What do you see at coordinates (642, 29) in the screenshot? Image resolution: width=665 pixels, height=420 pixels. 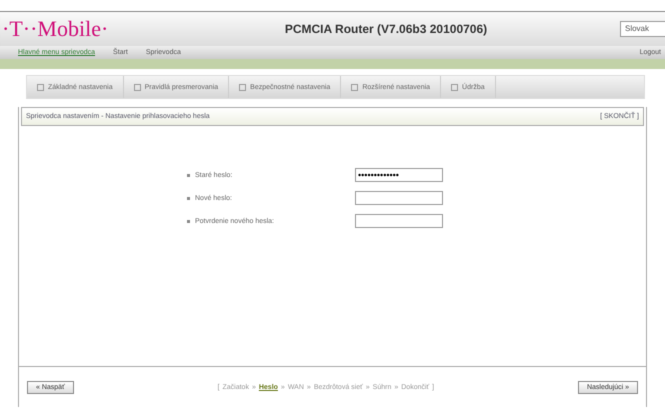 I see `language-select: Slovak` at bounding box center [642, 29].